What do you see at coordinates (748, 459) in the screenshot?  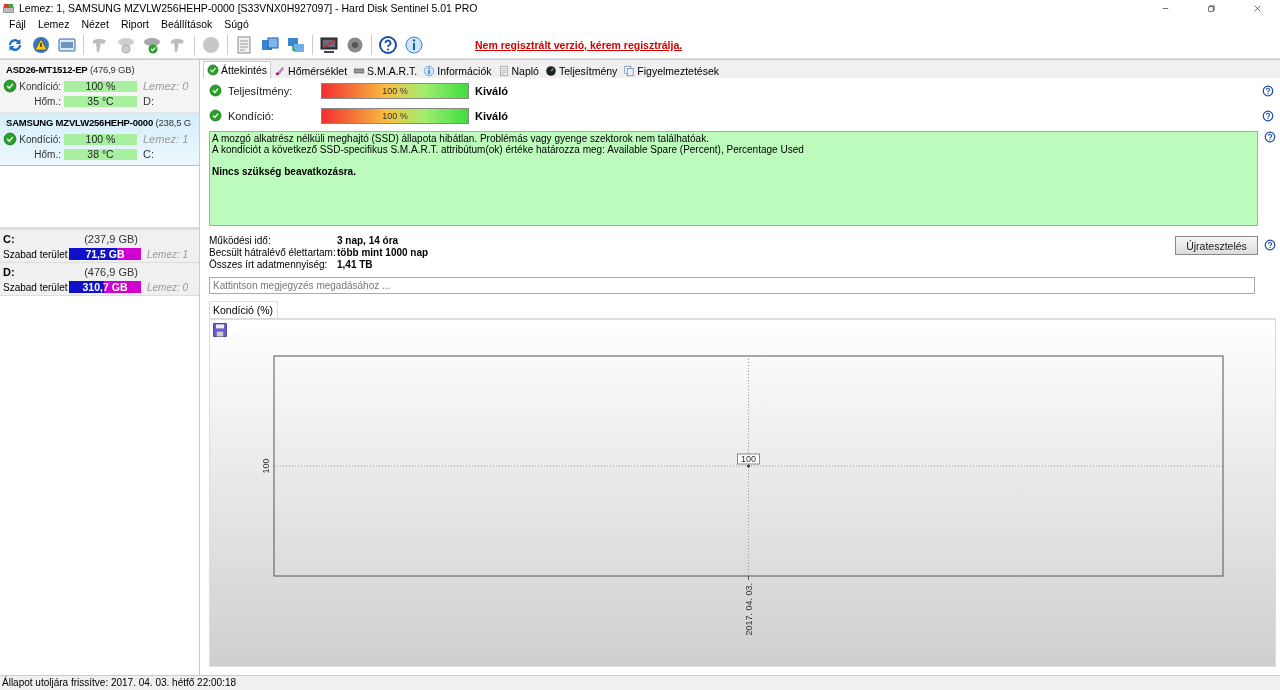 I see `data-label: 100` at bounding box center [748, 459].